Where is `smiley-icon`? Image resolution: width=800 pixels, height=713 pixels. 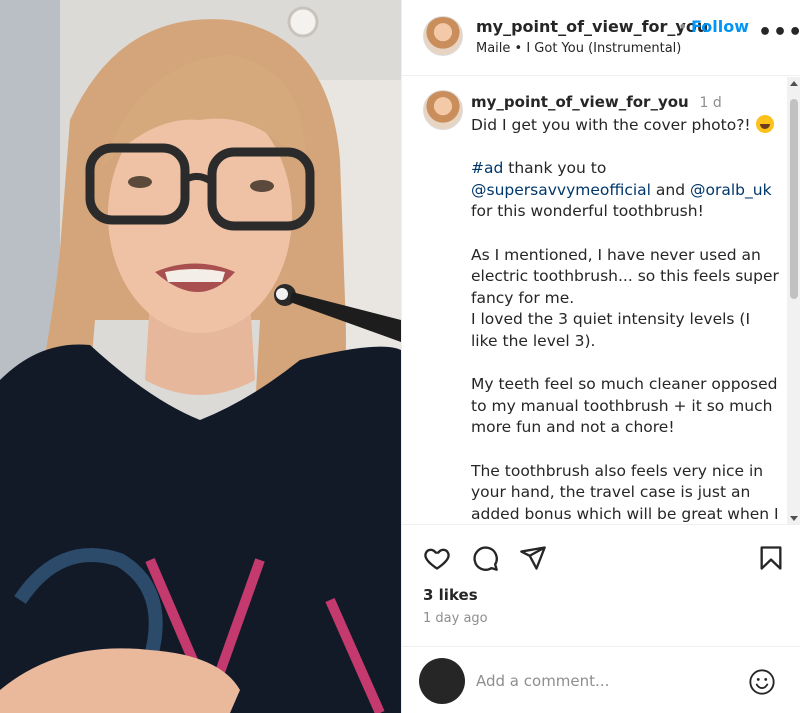 smiley-icon is located at coordinates (762, 684).